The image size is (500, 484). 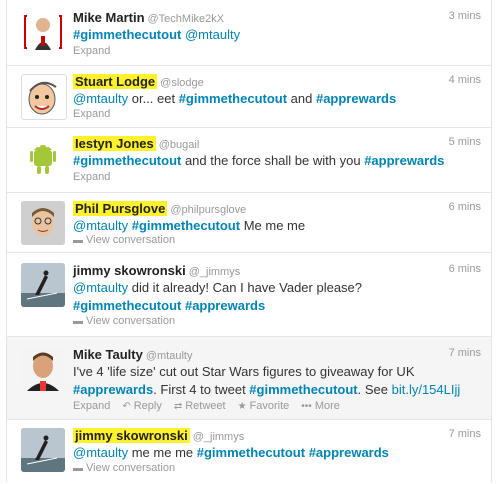 I want to click on tweet-header: Mike Martin @TechMike2kX 3 mins, so click(x=277, y=18).